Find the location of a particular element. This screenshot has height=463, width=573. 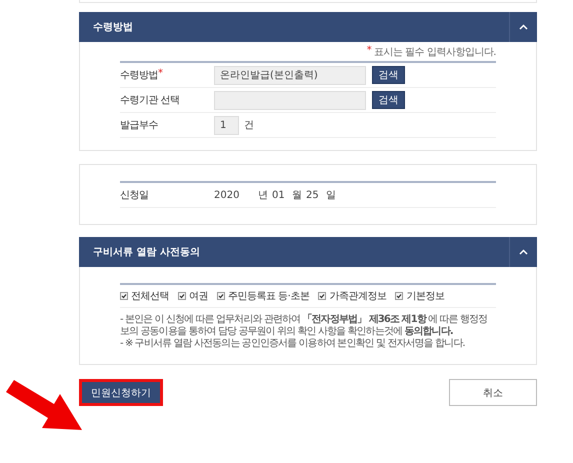

field-label: 수령기관 선택 is located at coordinates (150, 100).